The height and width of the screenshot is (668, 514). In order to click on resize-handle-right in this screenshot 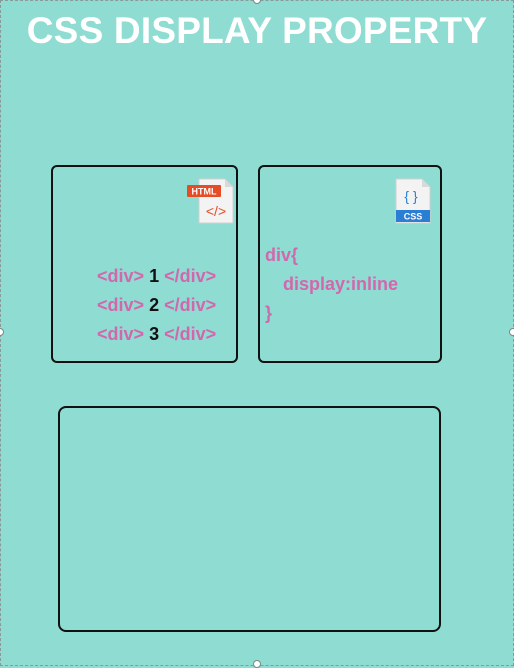, I will do `click(511, 332)`.